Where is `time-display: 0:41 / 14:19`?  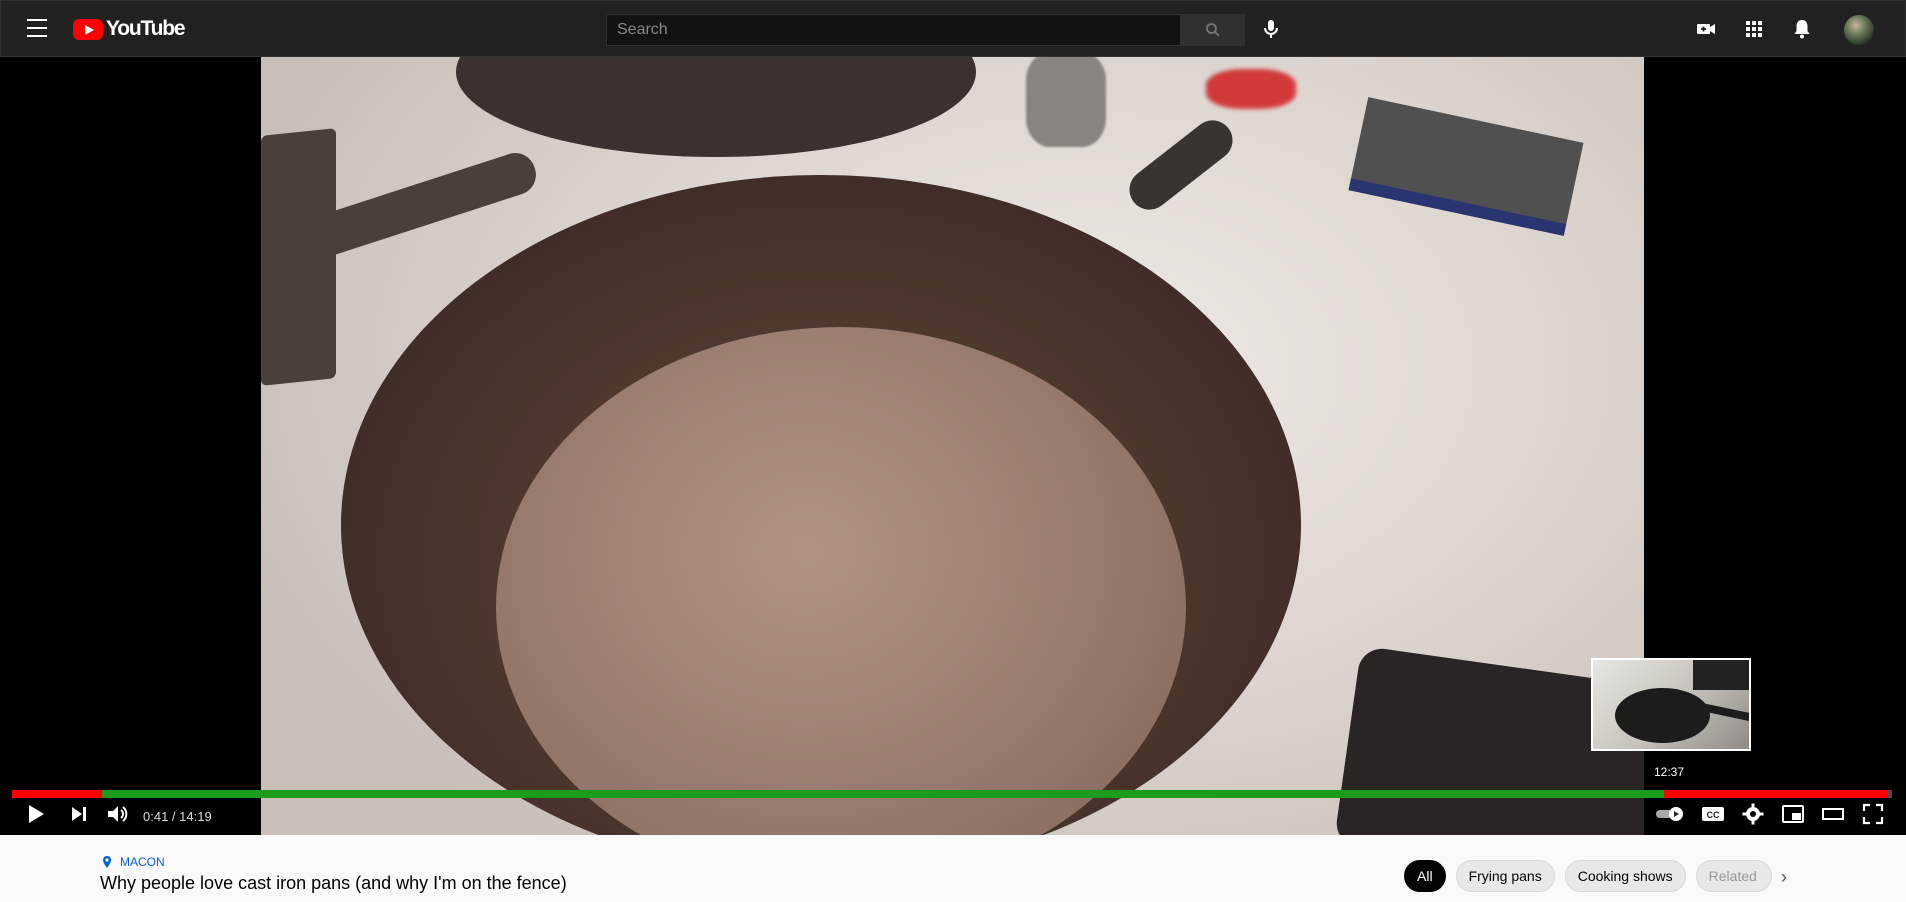
time-display: 0:41 / 14:19 is located at coordinates (177, 816).